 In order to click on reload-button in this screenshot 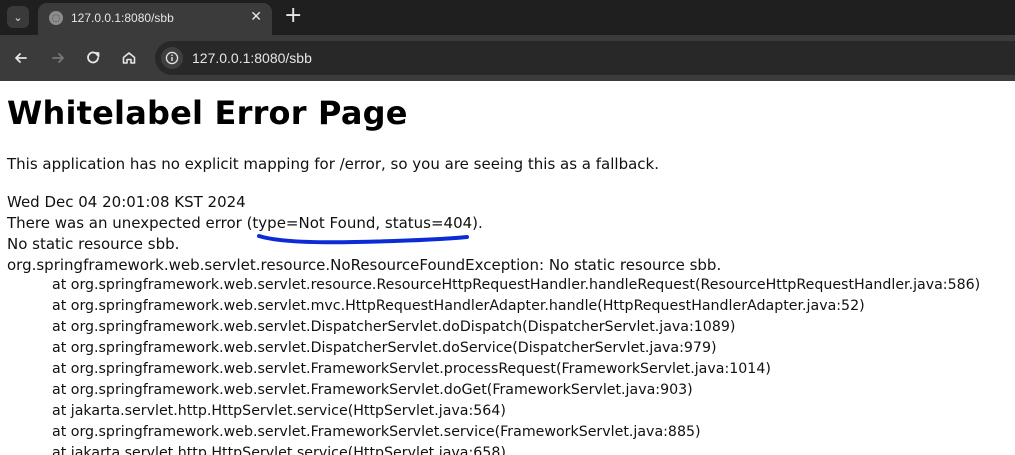, I will do `click(93, 58)`.